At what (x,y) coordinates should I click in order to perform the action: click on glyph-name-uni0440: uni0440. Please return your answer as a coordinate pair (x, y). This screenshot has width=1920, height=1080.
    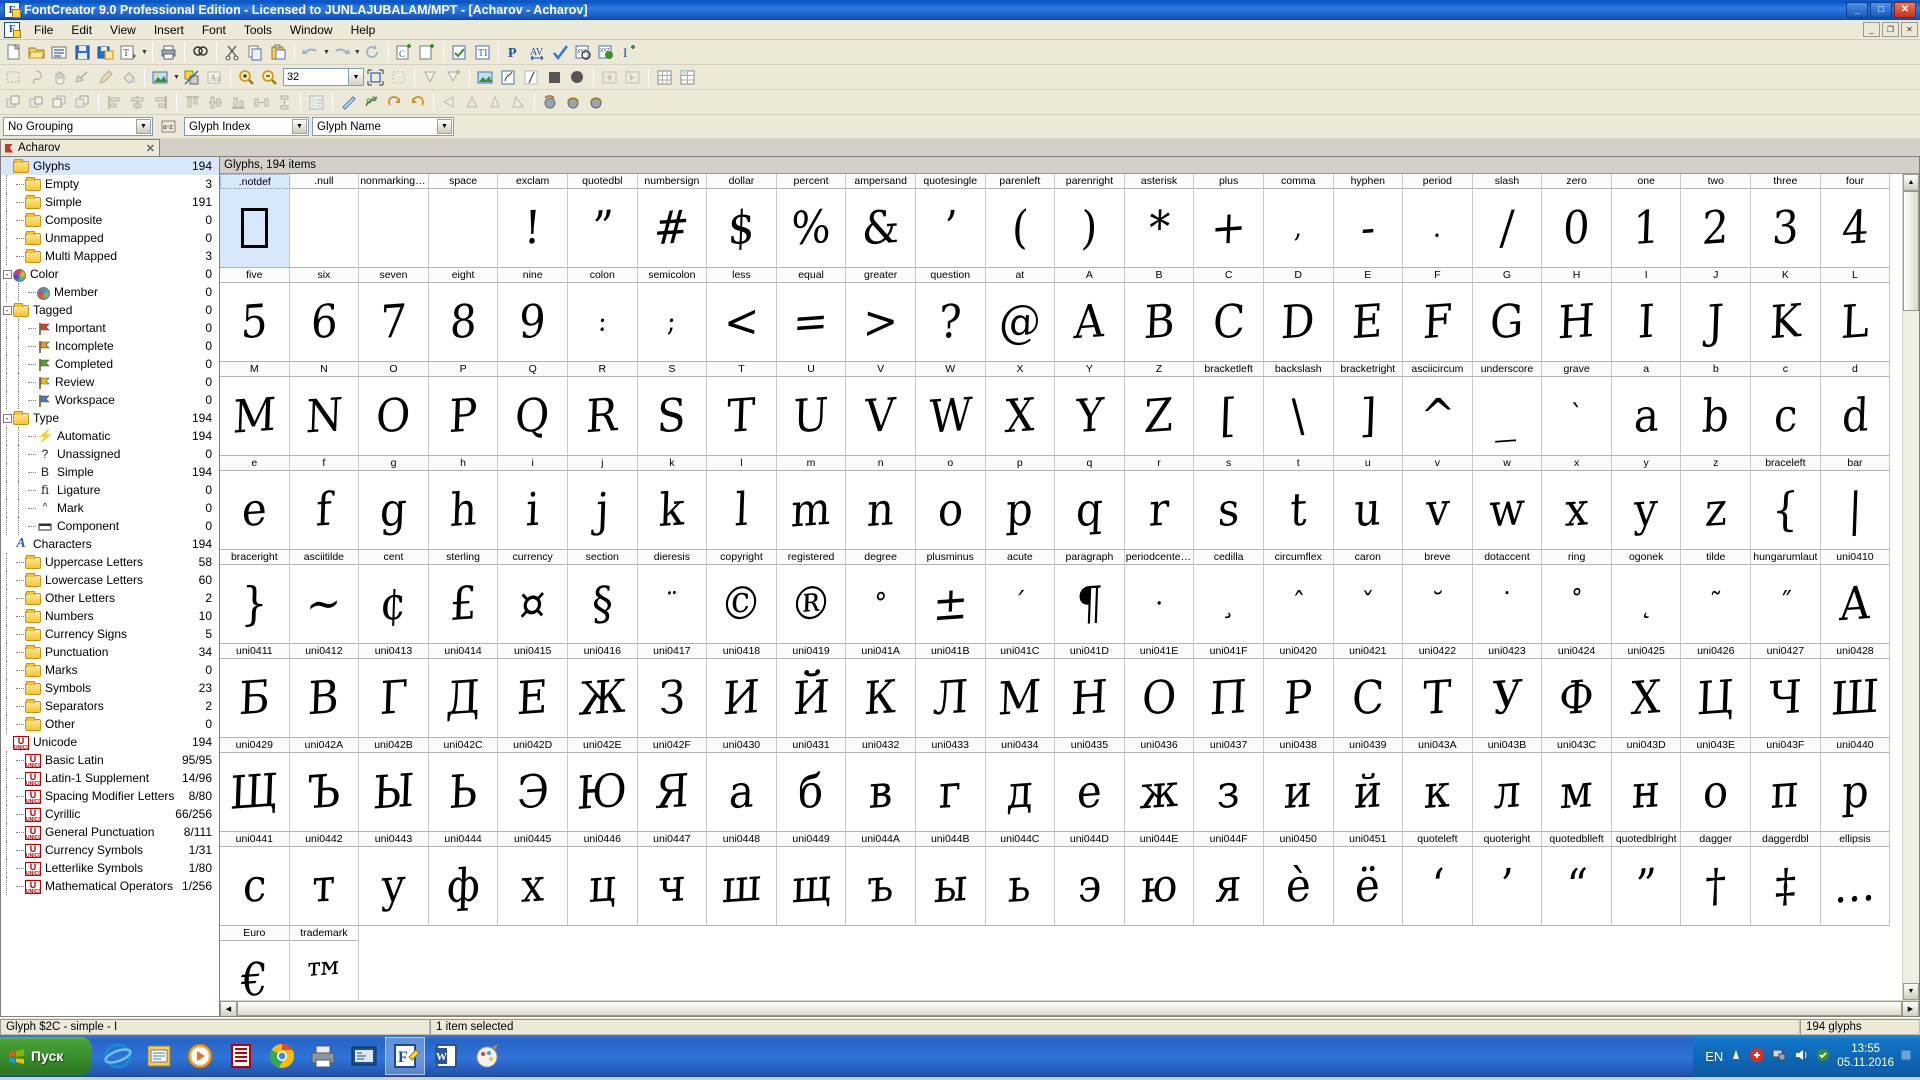
    Looking at the image, I should click on (1855, 745).